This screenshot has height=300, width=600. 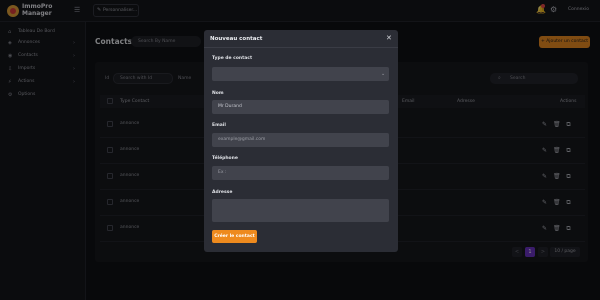 I want to click on address-textarea, so click(x=300, y=210).